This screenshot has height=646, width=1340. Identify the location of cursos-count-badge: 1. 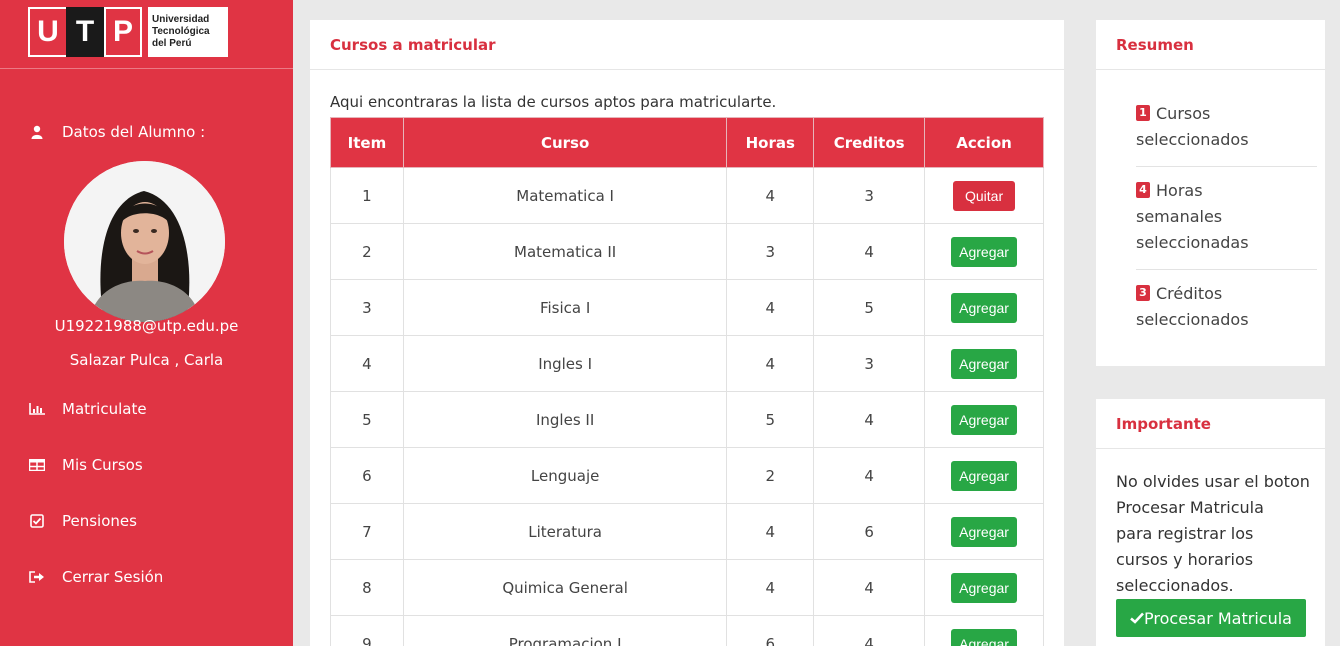
(1143, 113).